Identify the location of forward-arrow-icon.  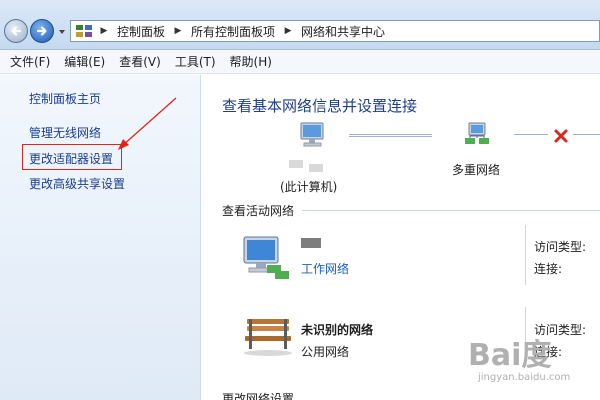
(41, 31).